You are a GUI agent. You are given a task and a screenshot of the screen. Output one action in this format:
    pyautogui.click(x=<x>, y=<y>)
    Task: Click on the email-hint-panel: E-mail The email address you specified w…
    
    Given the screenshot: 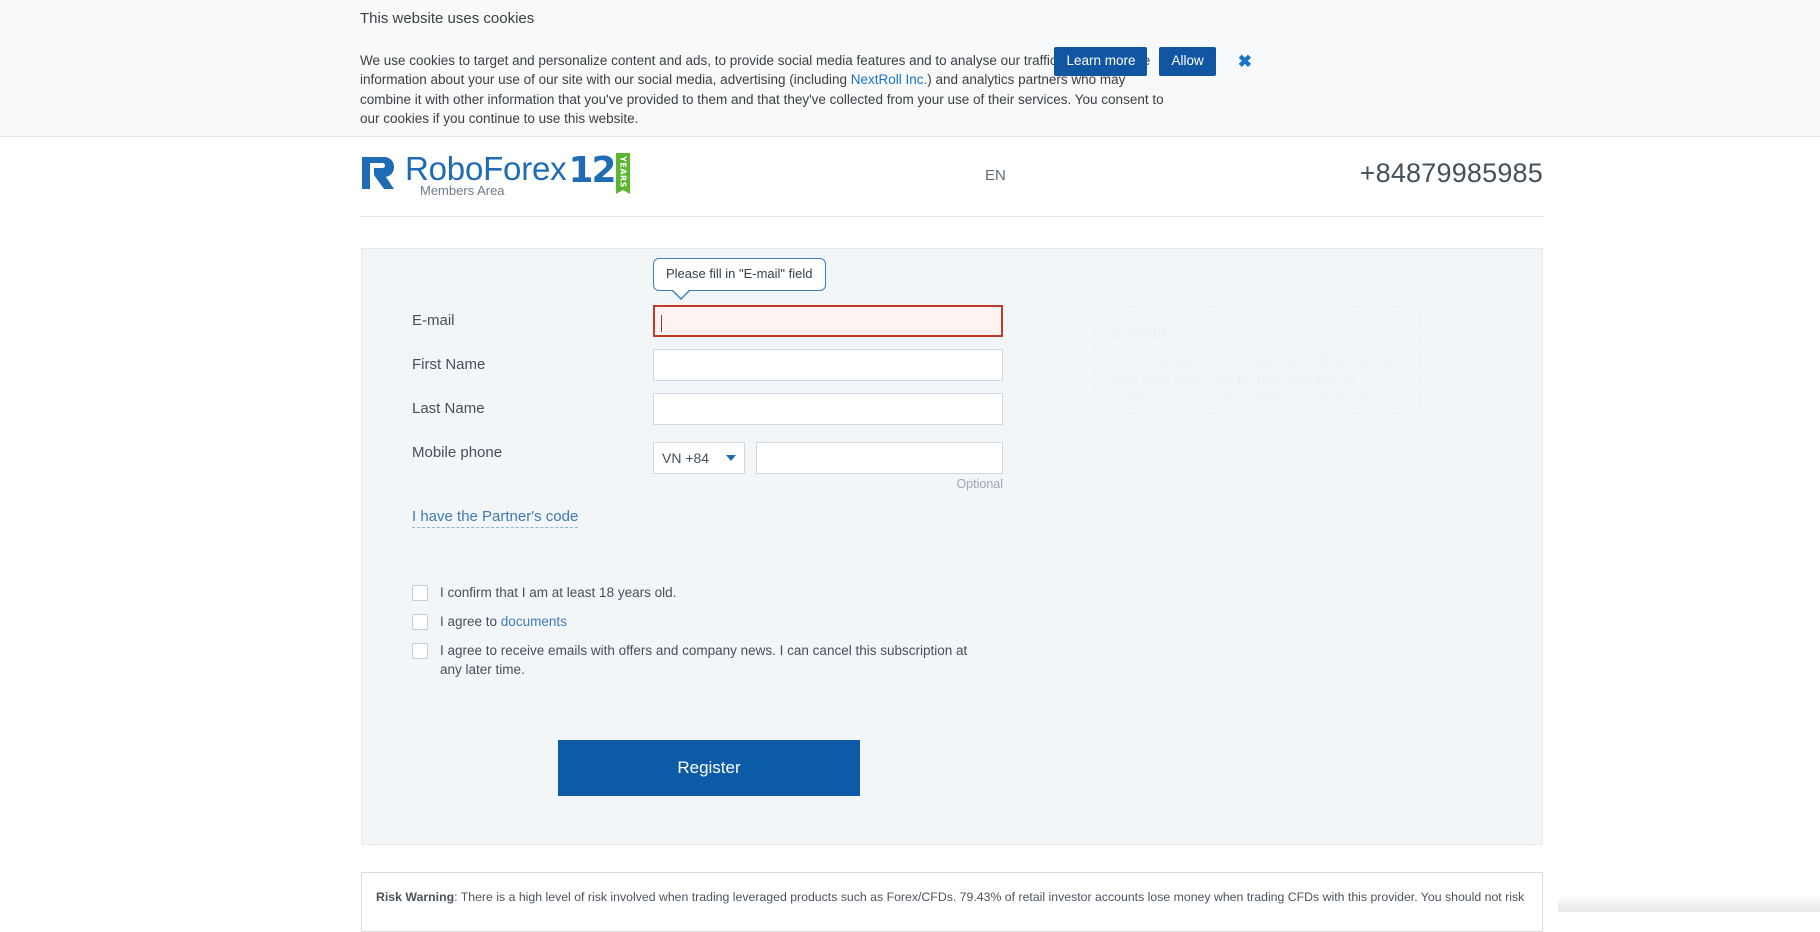 What is the action you would take?
    pyautogui.click(x=1256, y=360)
    